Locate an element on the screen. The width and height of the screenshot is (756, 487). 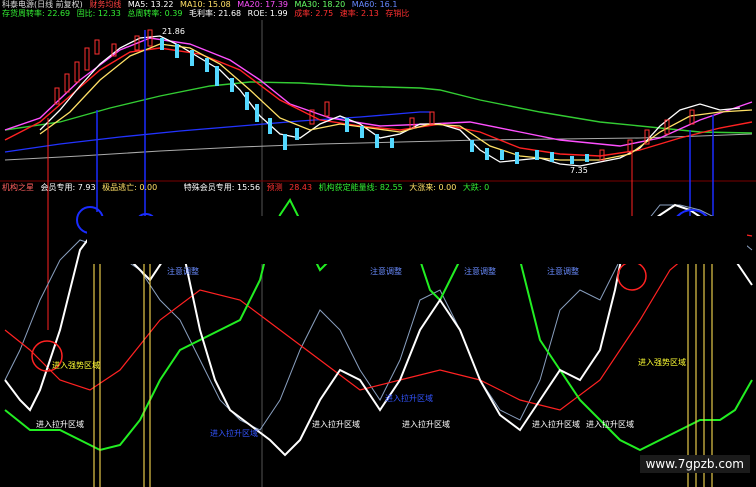
bottom-escape-value: 极品逃亡: 0.00 is located at coordinates (130, 187).